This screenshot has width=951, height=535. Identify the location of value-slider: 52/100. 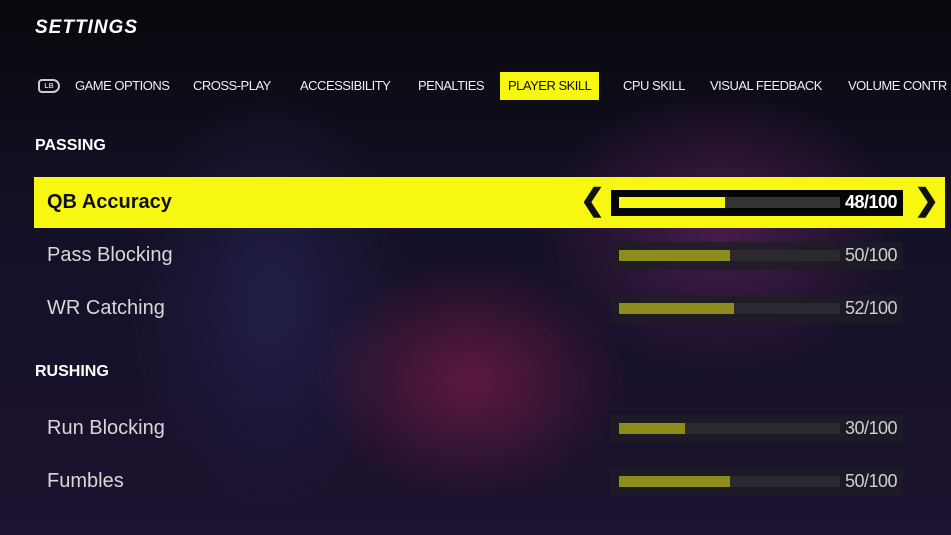
(757, 308).